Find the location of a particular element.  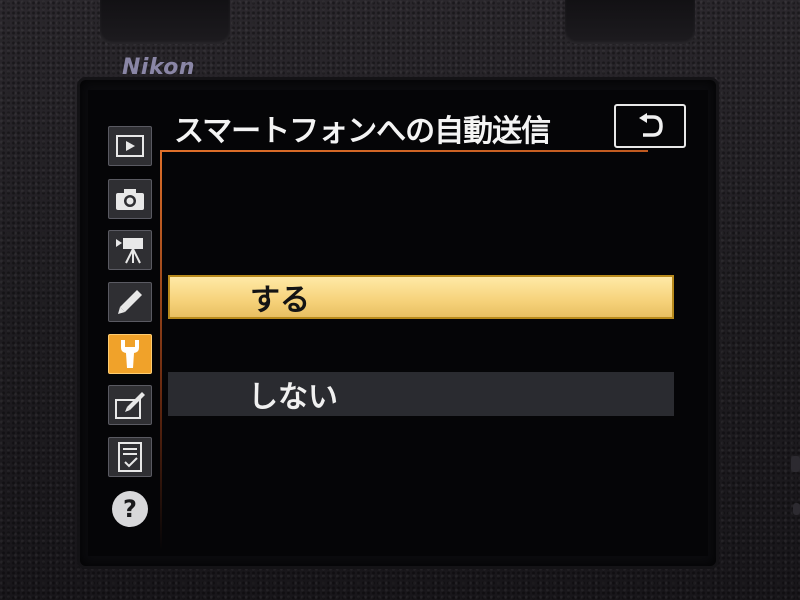

option-label: する is located at coordinates (280, 300).